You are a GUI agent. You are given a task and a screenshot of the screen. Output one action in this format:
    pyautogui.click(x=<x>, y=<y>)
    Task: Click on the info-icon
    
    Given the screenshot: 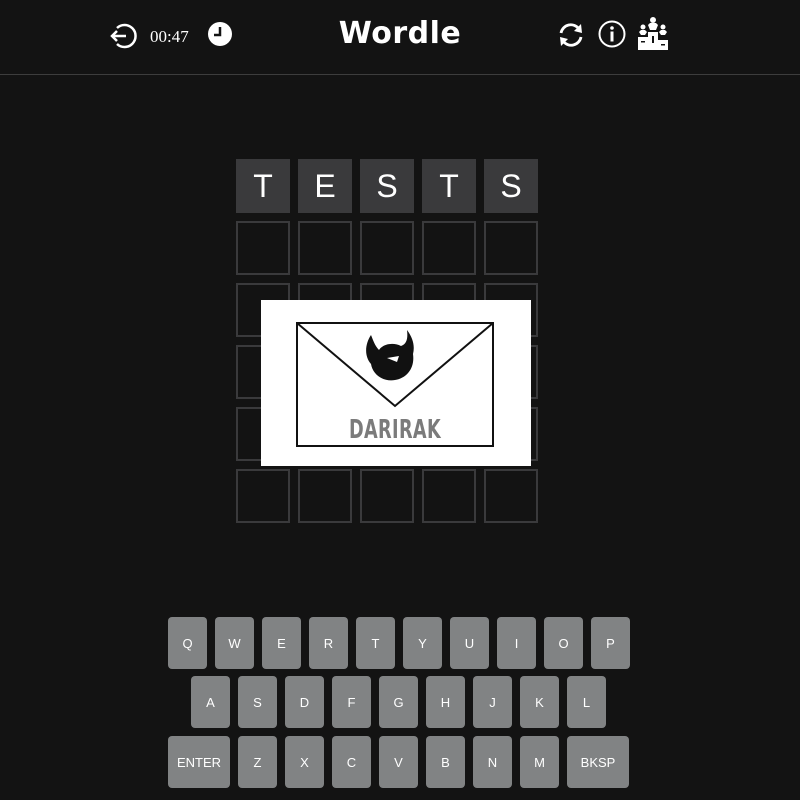 What is the action you would take?
    pyautogui.click(x=612, y=34)
    